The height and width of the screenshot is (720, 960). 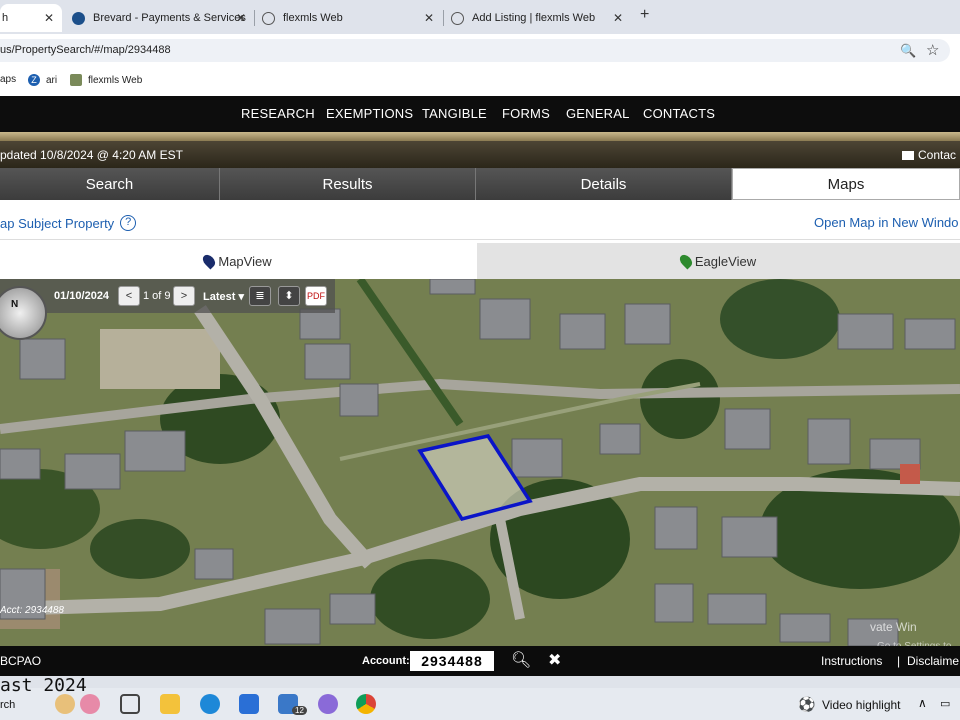 What do you see at coordinates (526, 113) in the screenshot?
I see `nav-forms: FORMS` at bounding box center [526, 113].